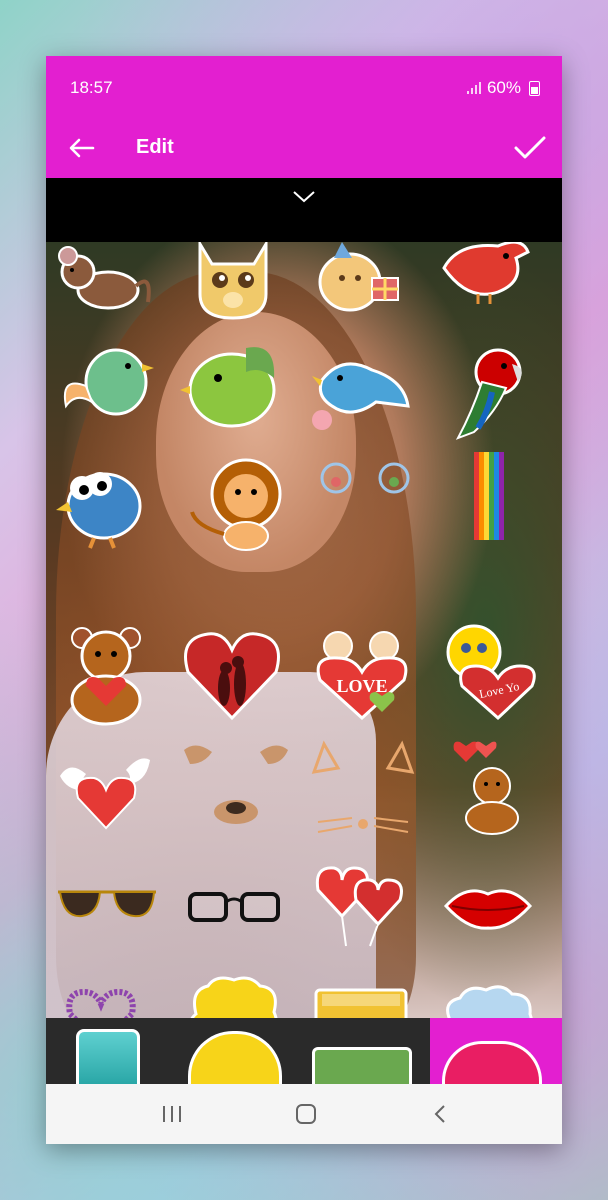  What do you see at coordinates (336, 478) in the screenshot?
I see `sparkle-ring-sticker` at bounding box center [336, 478].